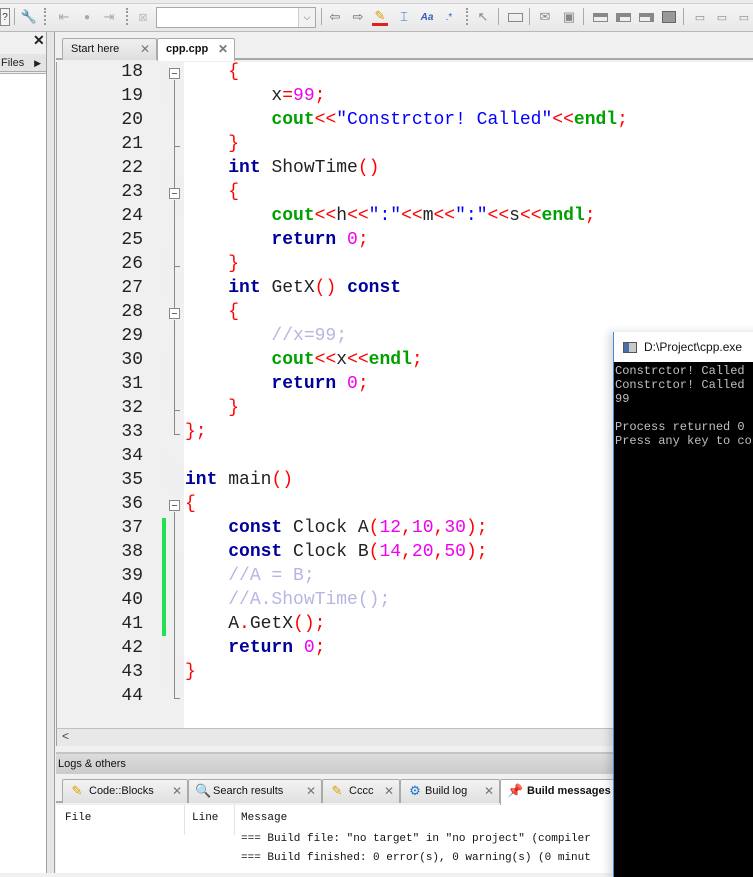 The width and height of the screenshot is (753, 877). I want to click on main-toolbar: ? 🔧 ⇤ ● ⇥ ⊠ ⌵ ⇦ ⇨ ✎ ⌶ Aa .* ↖ ✉ ▣ ▭ ▭ ▭, so click(376, 16).